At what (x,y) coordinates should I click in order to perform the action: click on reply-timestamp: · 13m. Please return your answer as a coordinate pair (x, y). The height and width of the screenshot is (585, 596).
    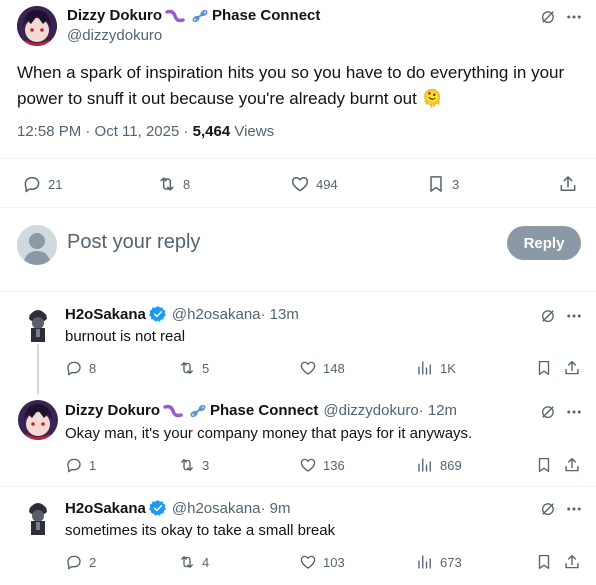
    Looking at the image, I should click on (280, 314).